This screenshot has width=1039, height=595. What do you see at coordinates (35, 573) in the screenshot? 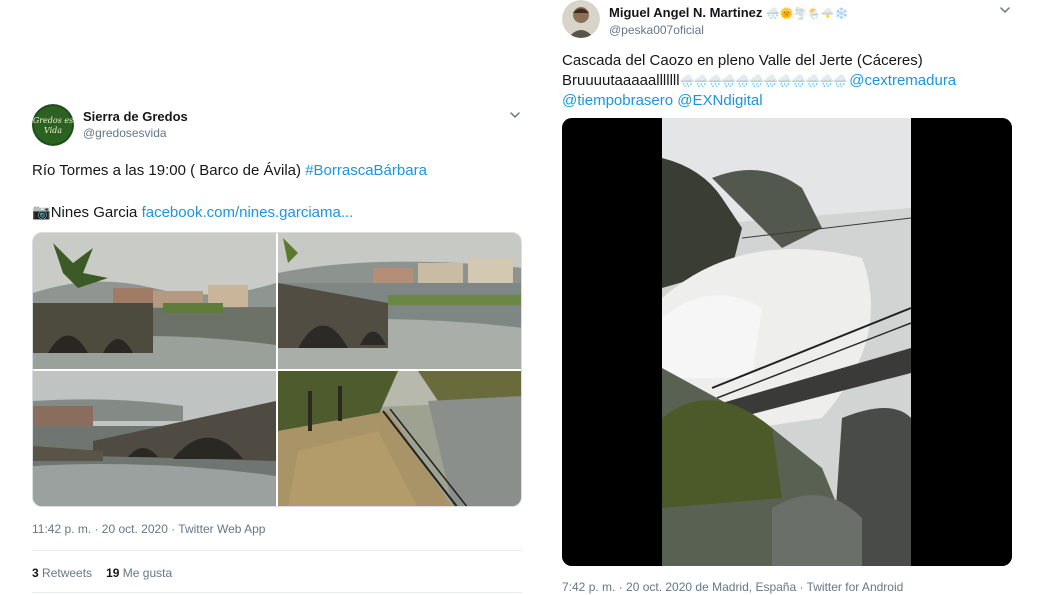
I see `retweets-count: 3` at bounding box center [35, 573].